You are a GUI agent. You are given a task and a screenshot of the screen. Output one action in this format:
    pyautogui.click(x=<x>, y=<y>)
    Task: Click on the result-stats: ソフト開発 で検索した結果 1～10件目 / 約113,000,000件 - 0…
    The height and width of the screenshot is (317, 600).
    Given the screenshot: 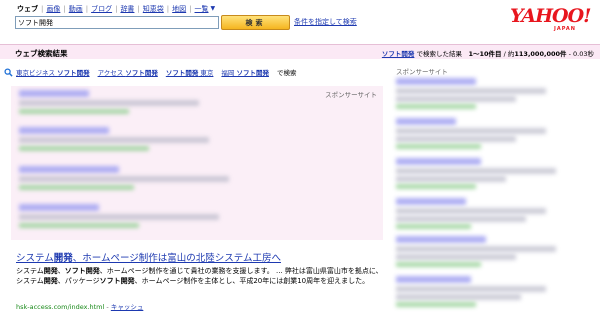 What is the action you would take?
    pyautogui.click(x=487, y=54)
    